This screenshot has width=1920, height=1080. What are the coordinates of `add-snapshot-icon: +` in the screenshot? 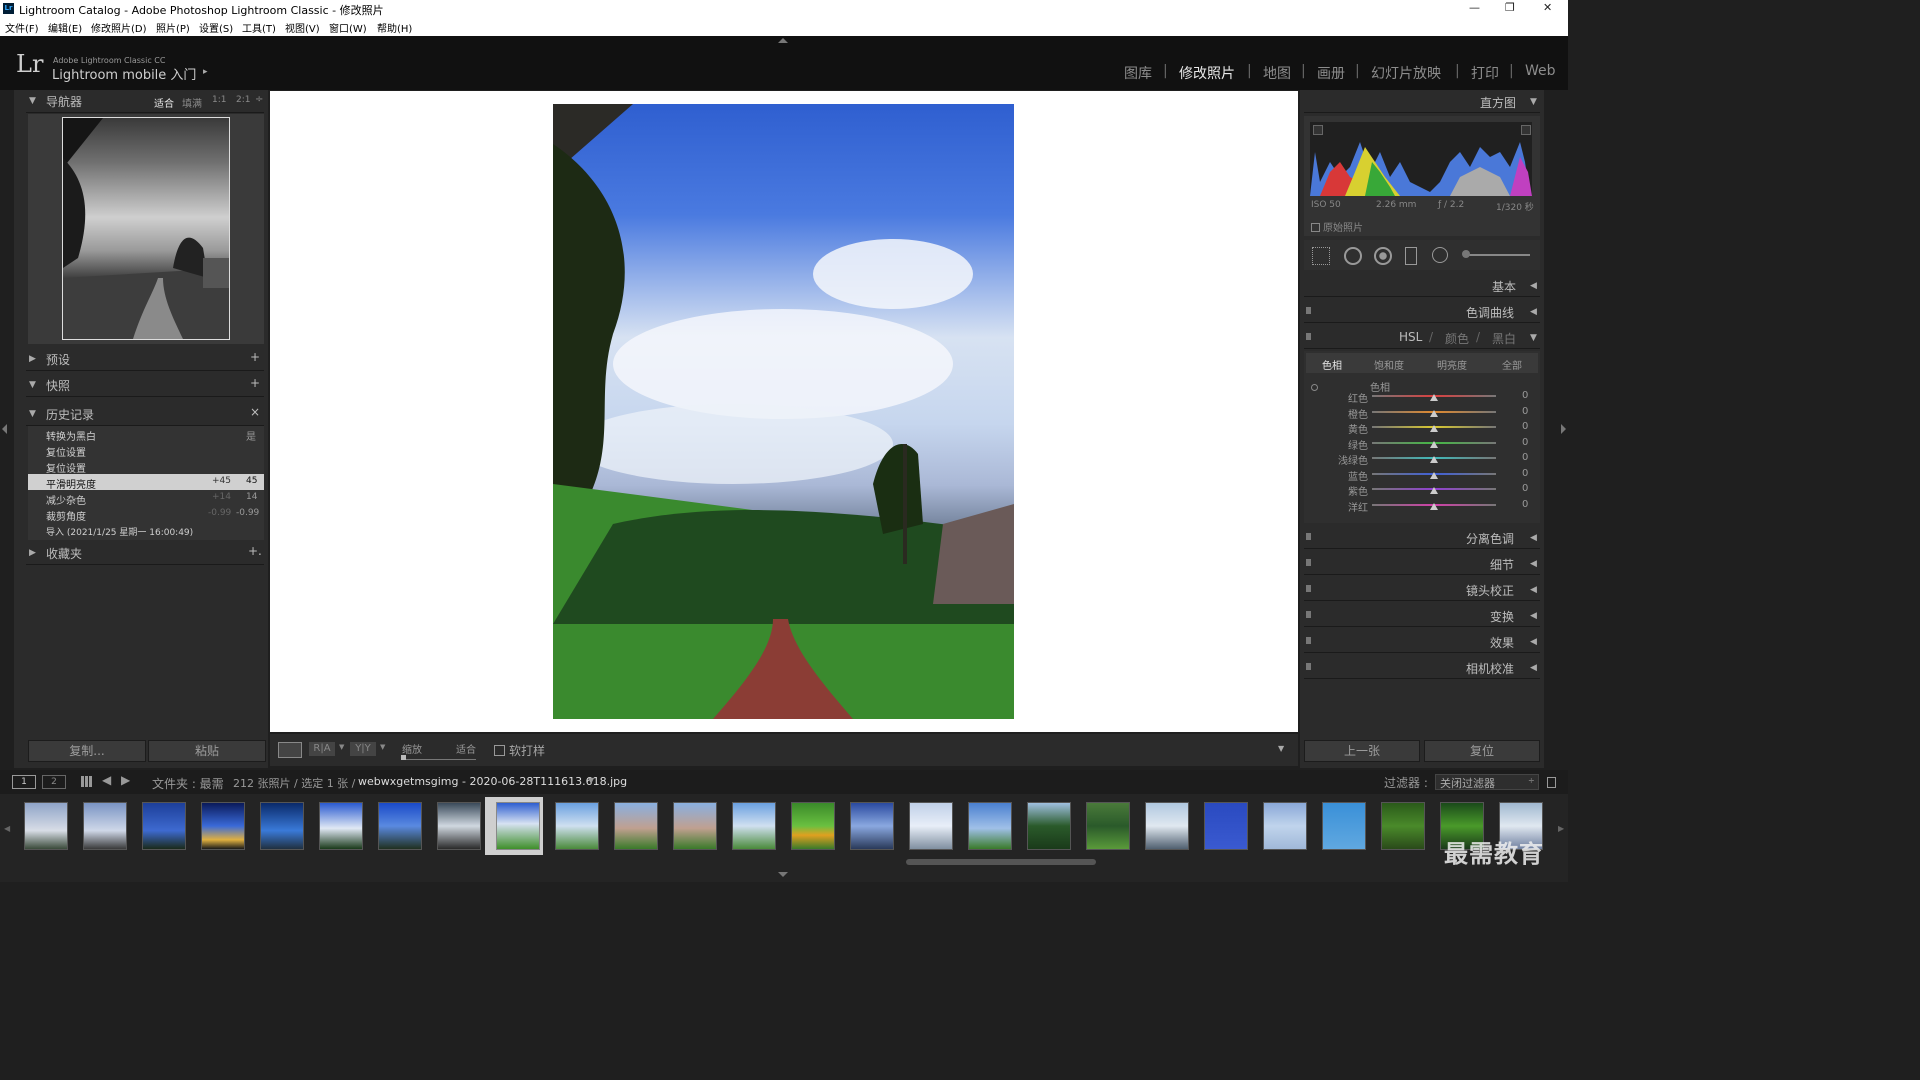 It's located at (255, 383).